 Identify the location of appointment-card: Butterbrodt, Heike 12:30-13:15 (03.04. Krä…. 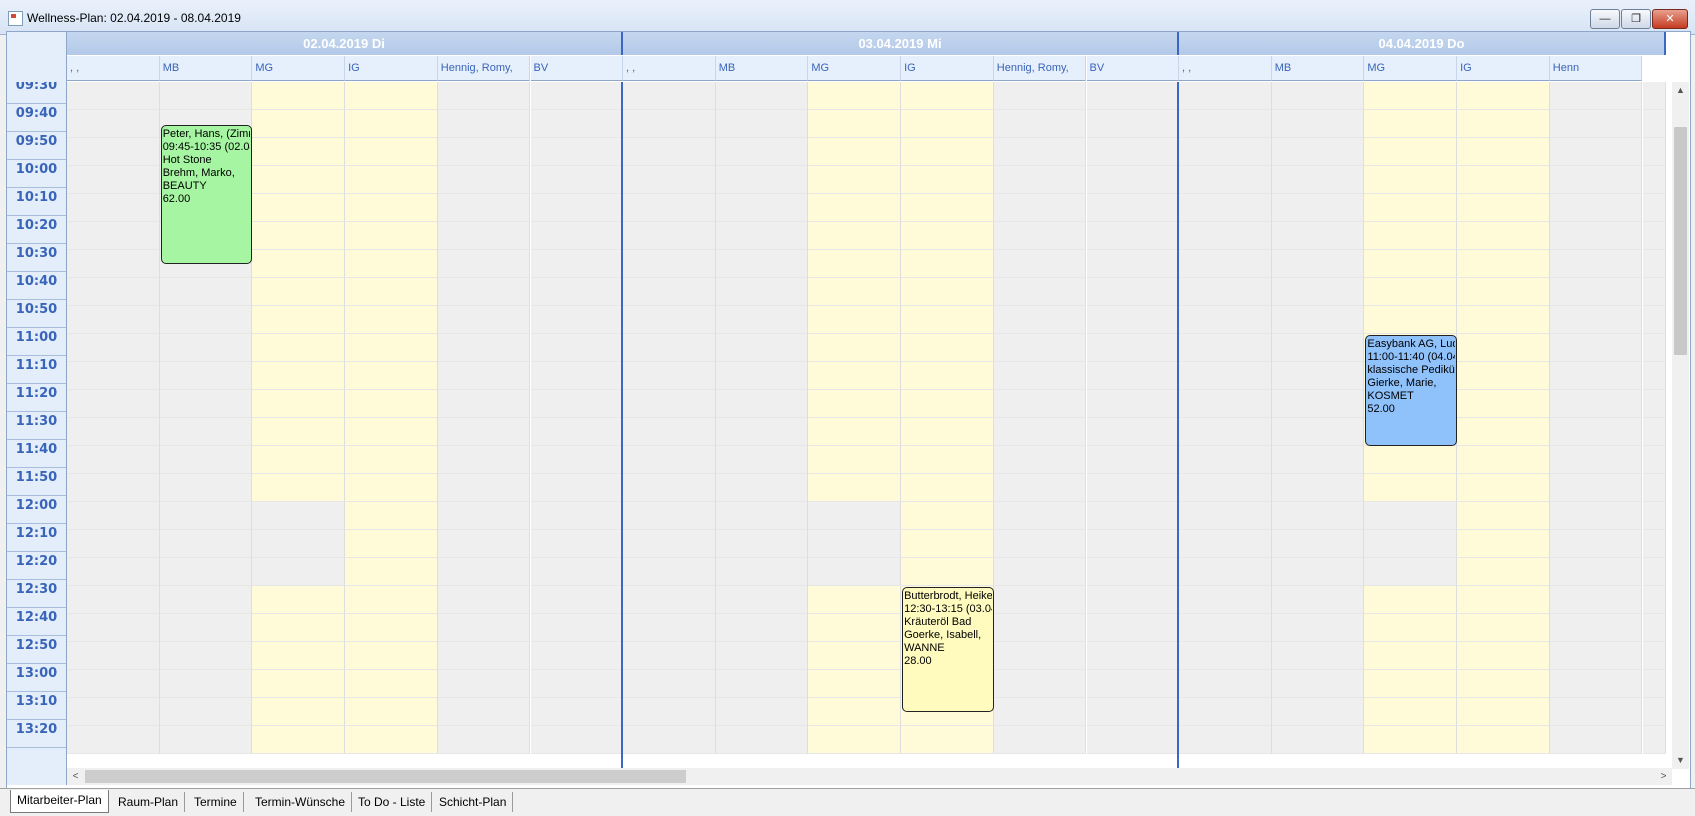
(948, 649).